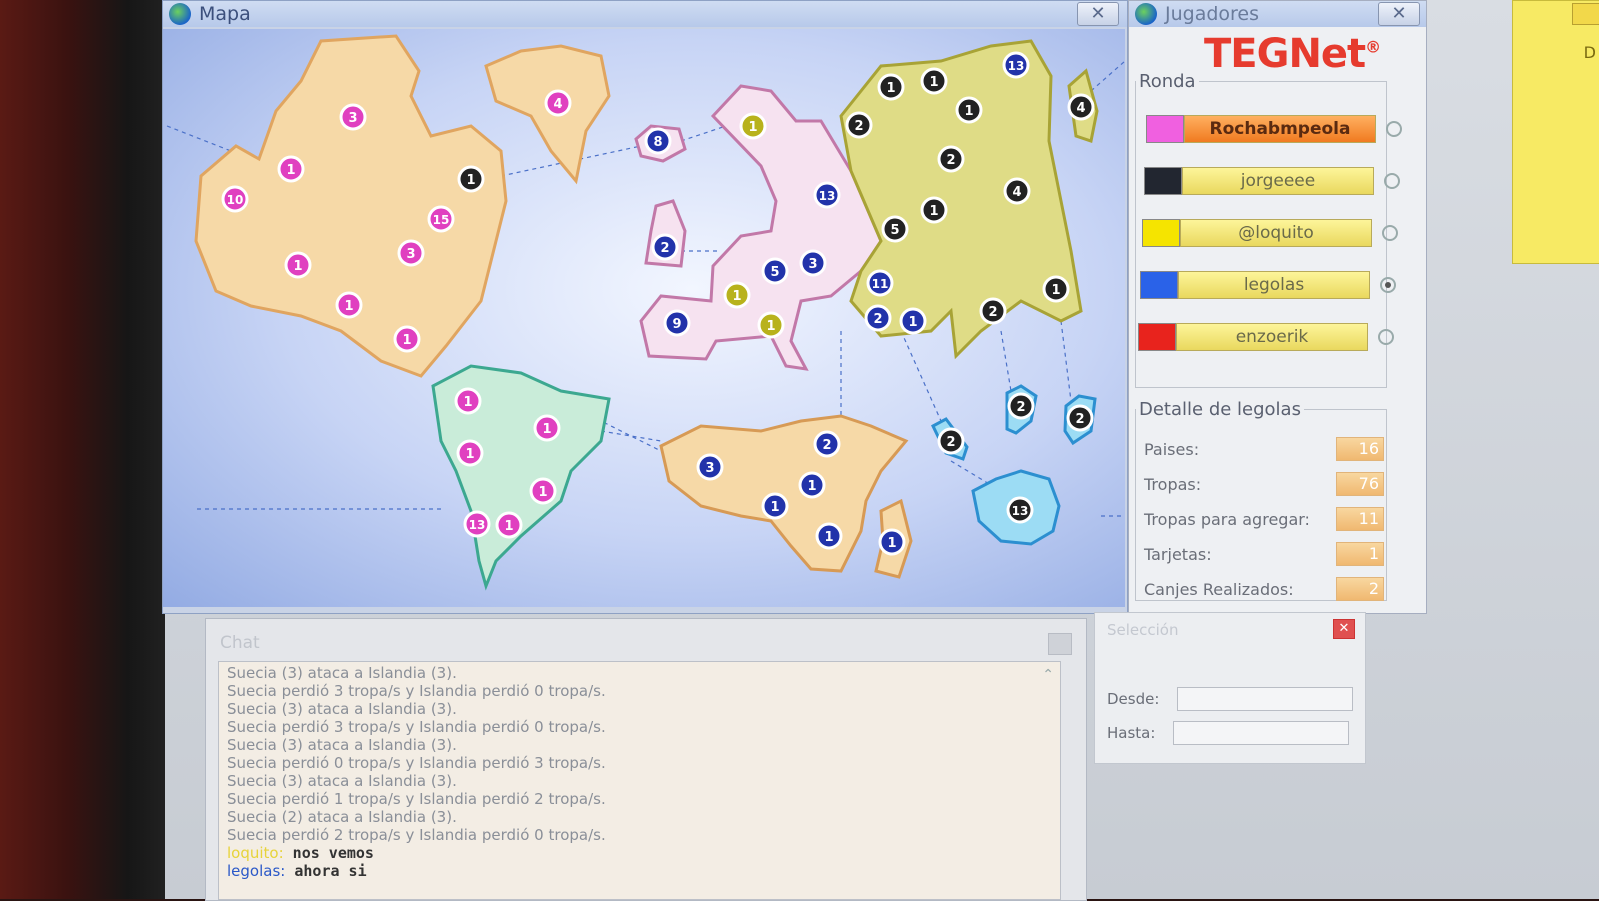 This screenshot has width=1599, height=901. Describe the element at coordinates (1056, 289) in the screenshot. I see `army-marker-japan: 1` at that location.